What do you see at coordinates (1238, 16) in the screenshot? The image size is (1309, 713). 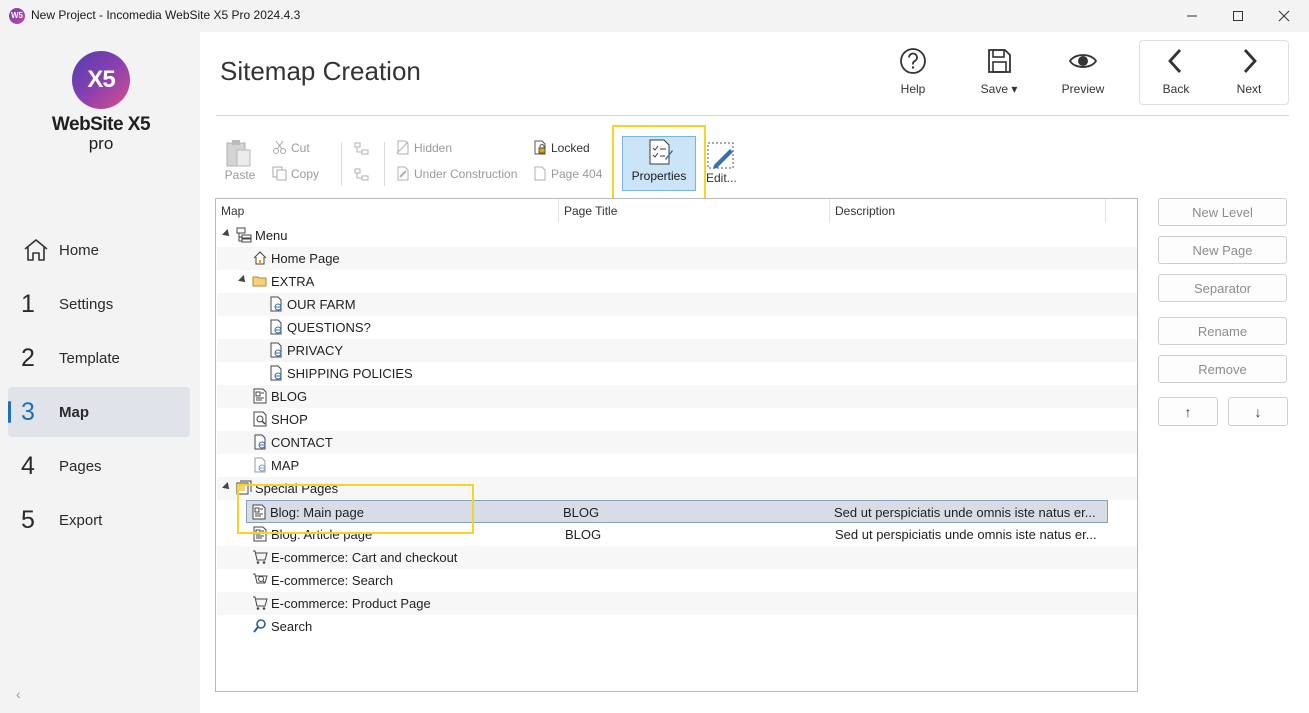 I see `maximize-button` at bounding box center [1238, 16].